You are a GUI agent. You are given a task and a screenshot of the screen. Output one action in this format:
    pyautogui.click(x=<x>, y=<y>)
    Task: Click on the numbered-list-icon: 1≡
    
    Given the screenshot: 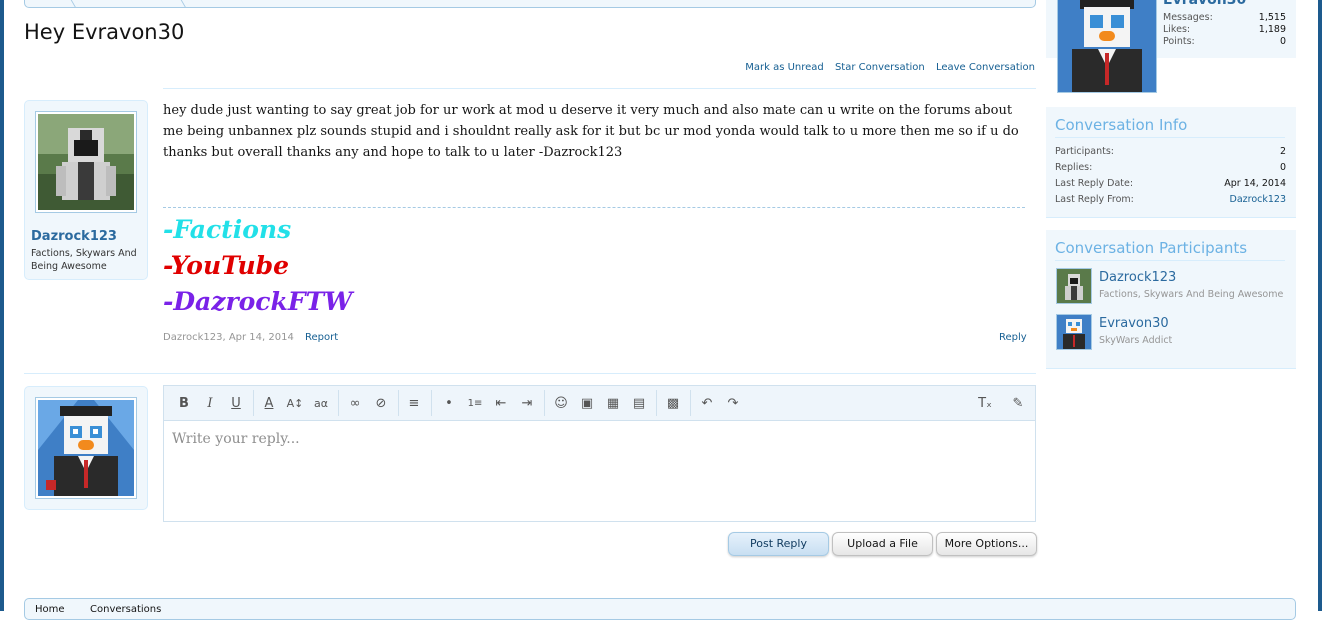 What is the action you would take?
    pyautogui.click(x=475, y=404)
    